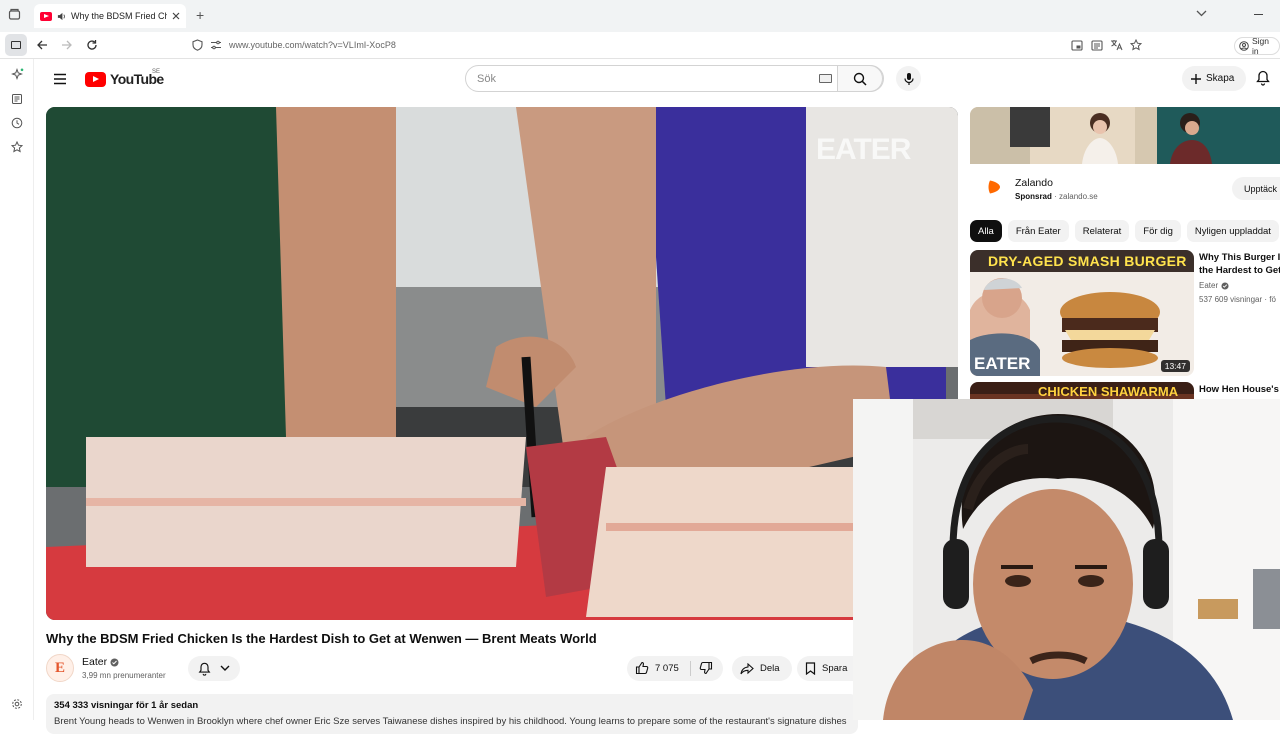  Describe the element at coordinates (197, 45) in the screenshot. I see `site-info-shield-icon` at that location.